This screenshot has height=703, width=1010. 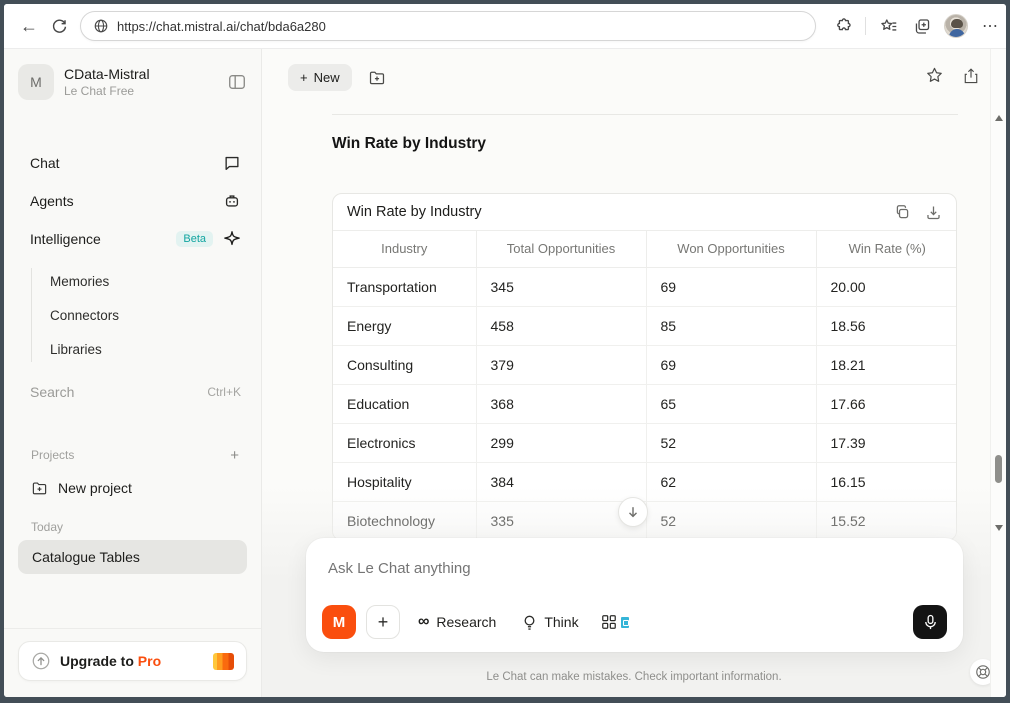 What do you see at coordinates (971, 76) in the screenshot?
I see `share-button` at bounding box center [971, 76].